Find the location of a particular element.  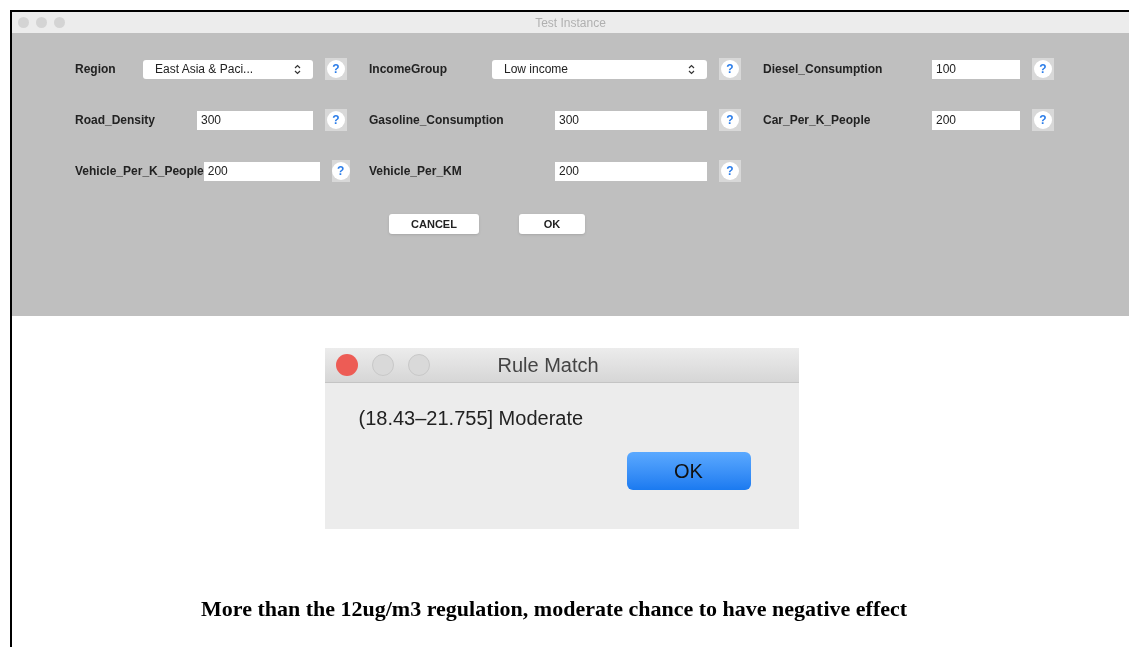

dialog-title: Rule Match is located at coordinates (548, 365).